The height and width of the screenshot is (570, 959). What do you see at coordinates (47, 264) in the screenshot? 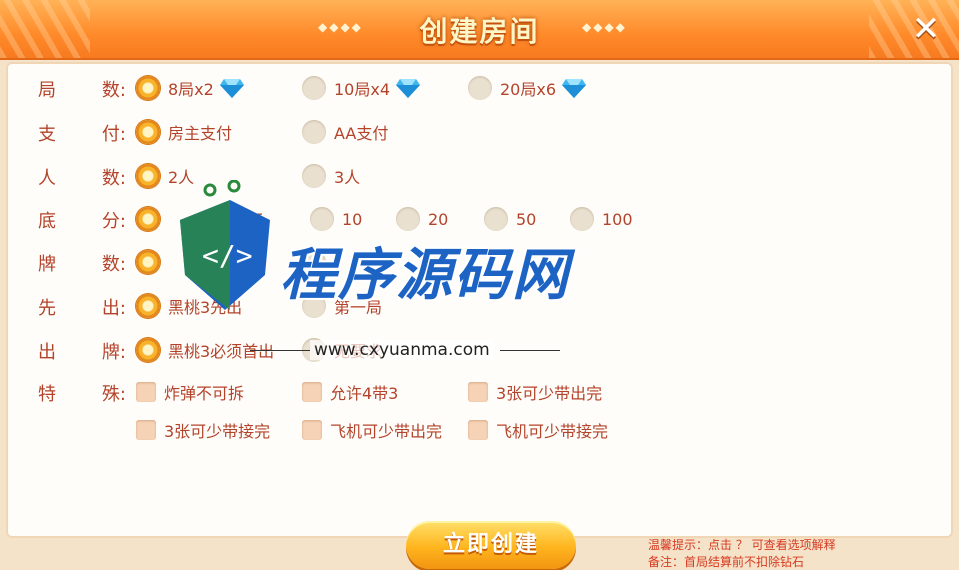
I see `row-label-char: 牌` at bounding box center [47, 264].